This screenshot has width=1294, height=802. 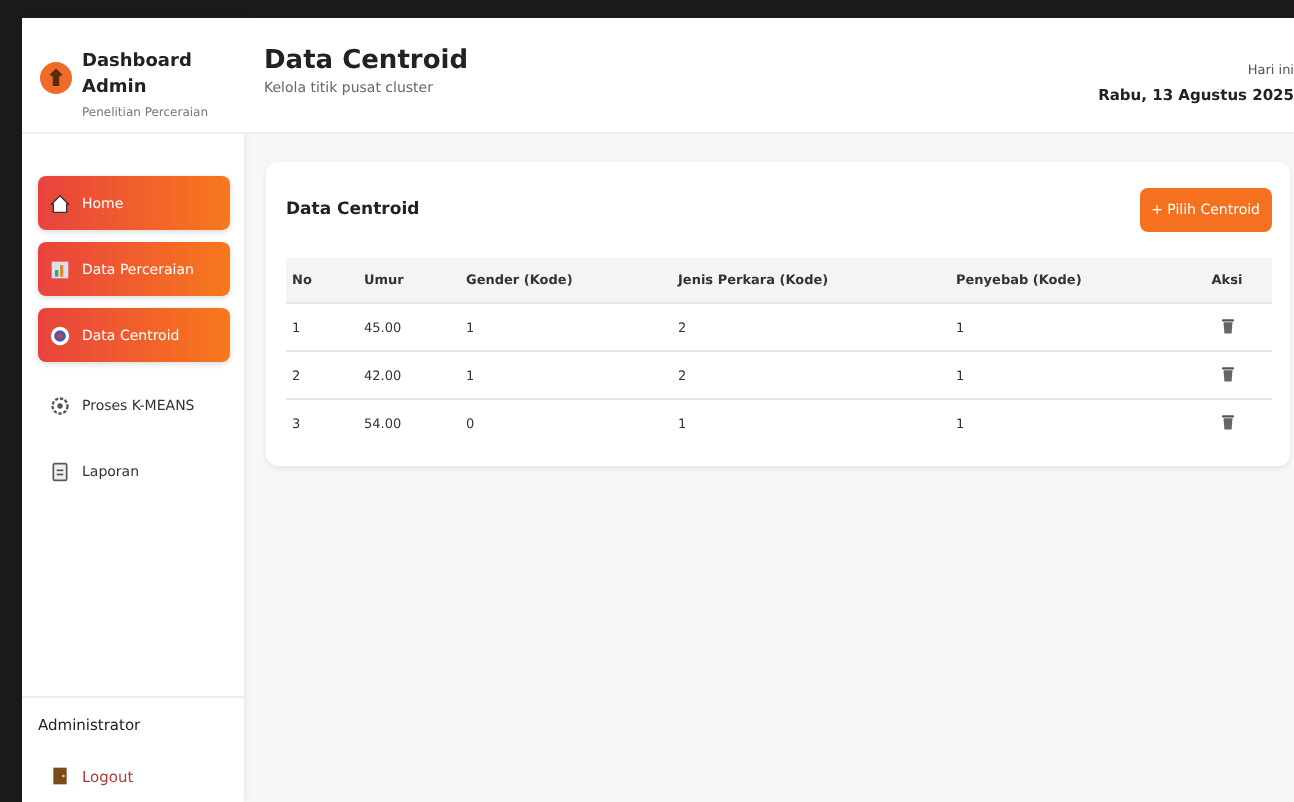 I want to click on gear-icon, so click(x=60, y=405).